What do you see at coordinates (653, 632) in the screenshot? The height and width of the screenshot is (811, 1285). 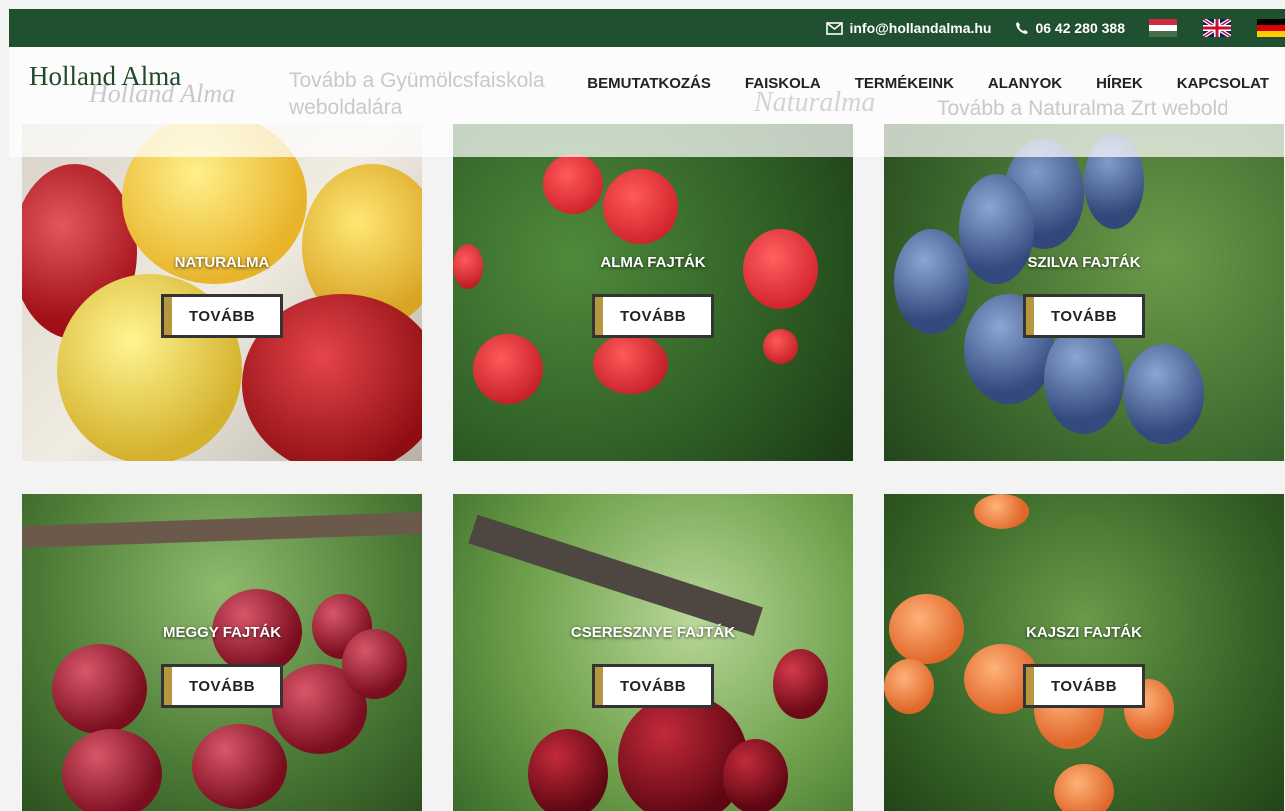 I see `card-label: CSERESZNYE FAJTÁK` at bounding box center [653, 632].